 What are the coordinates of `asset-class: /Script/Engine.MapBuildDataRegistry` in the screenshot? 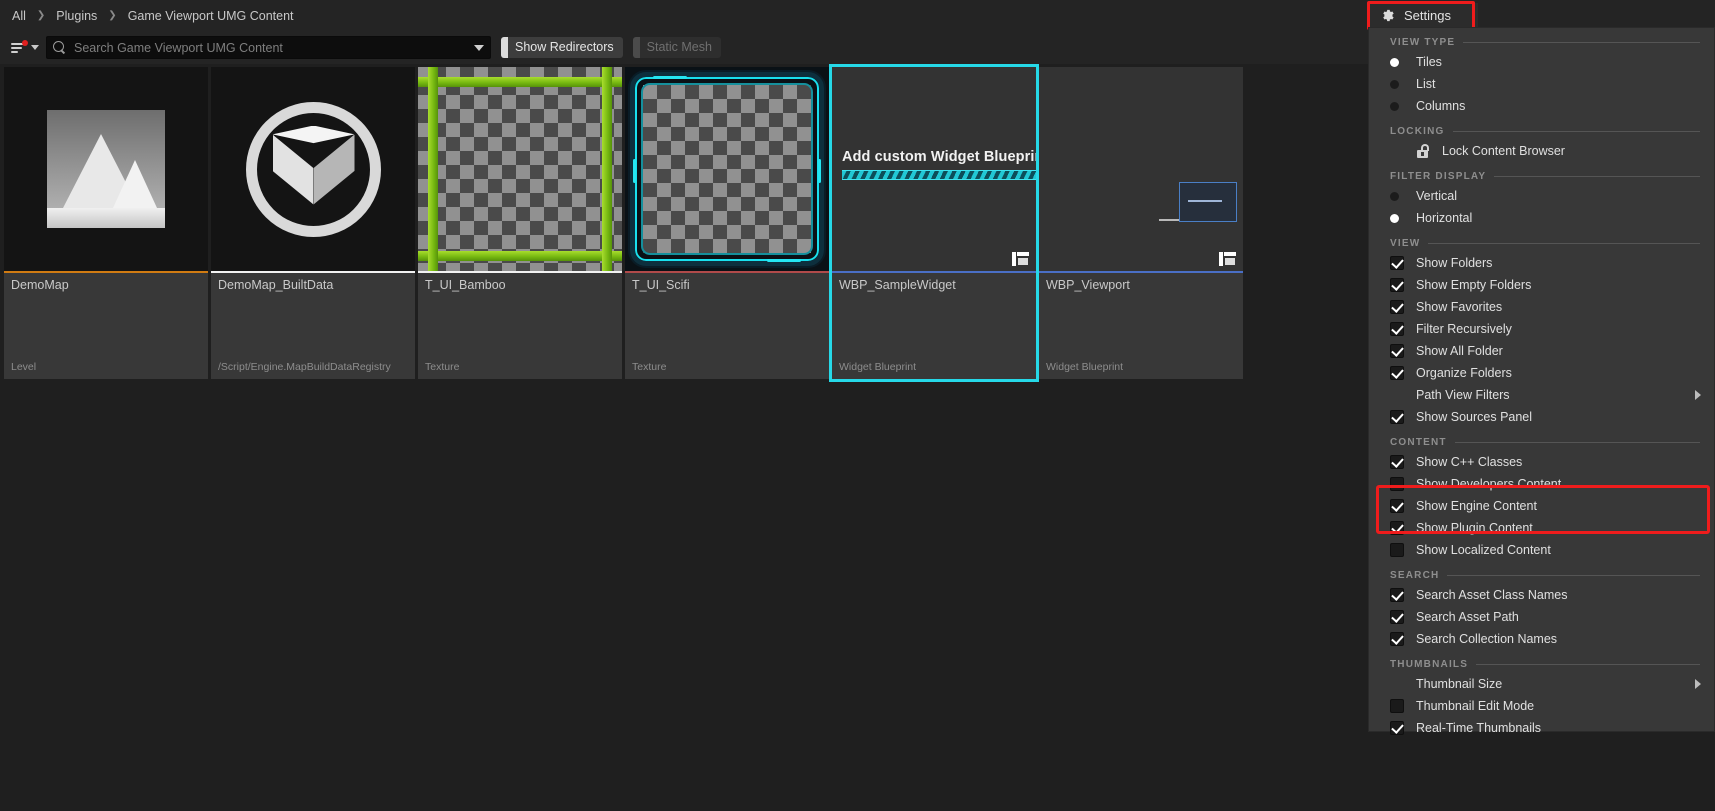 It's located at (304, 367).